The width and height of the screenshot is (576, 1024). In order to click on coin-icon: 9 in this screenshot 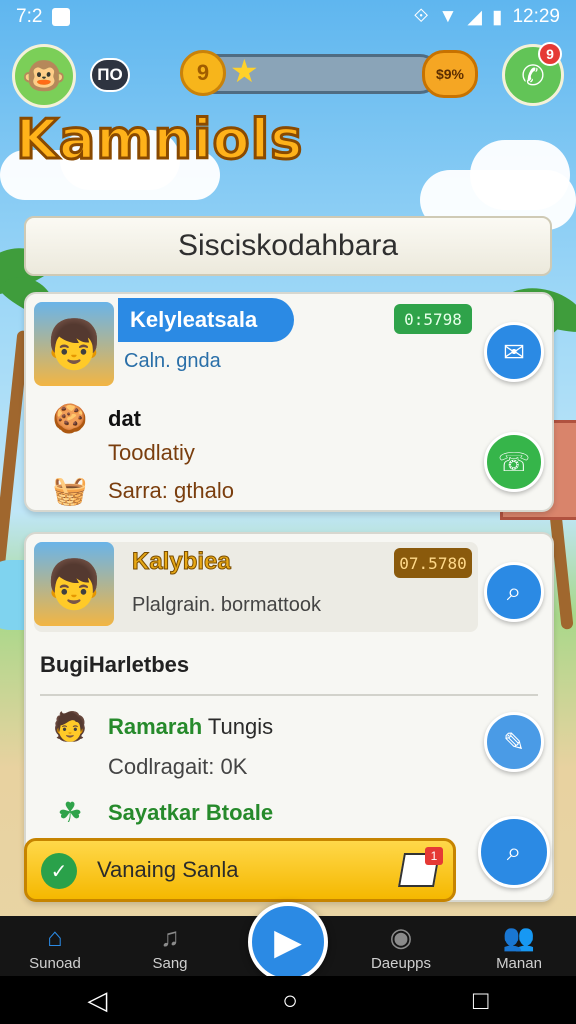, I will do `click(203, 73)`.